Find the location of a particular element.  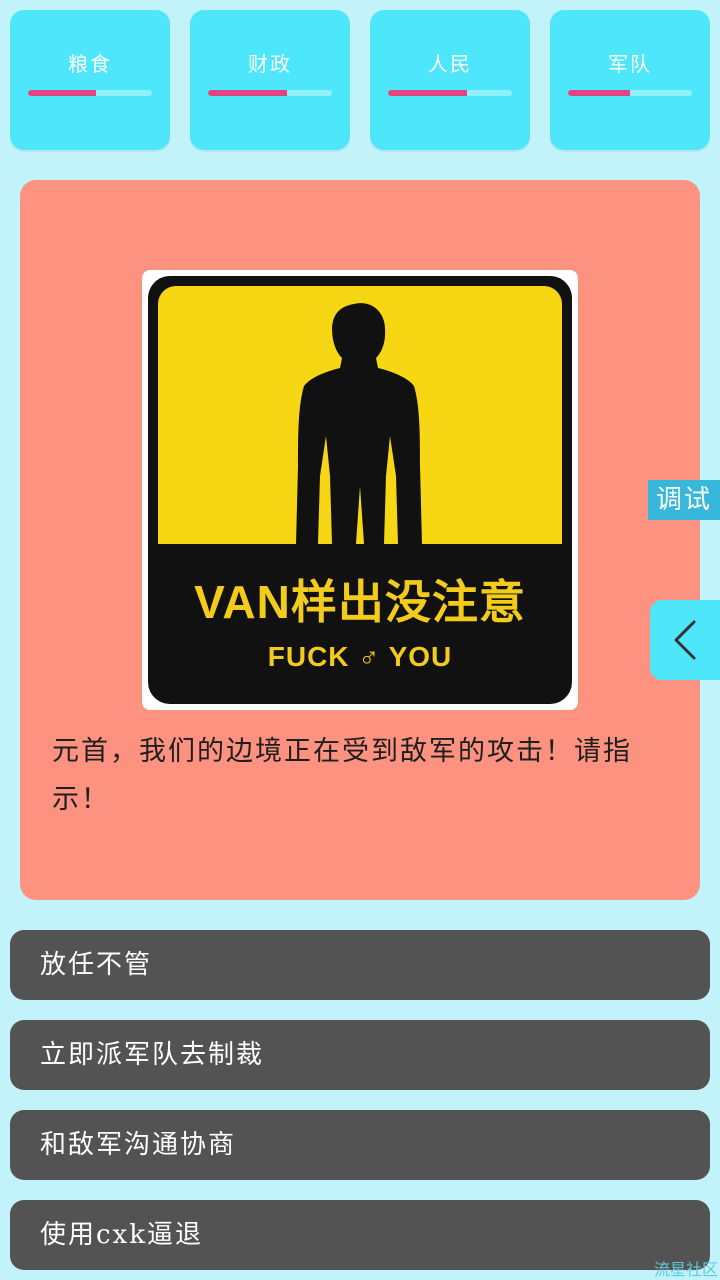

stat-fill-army is located at coordinates (599, 93).